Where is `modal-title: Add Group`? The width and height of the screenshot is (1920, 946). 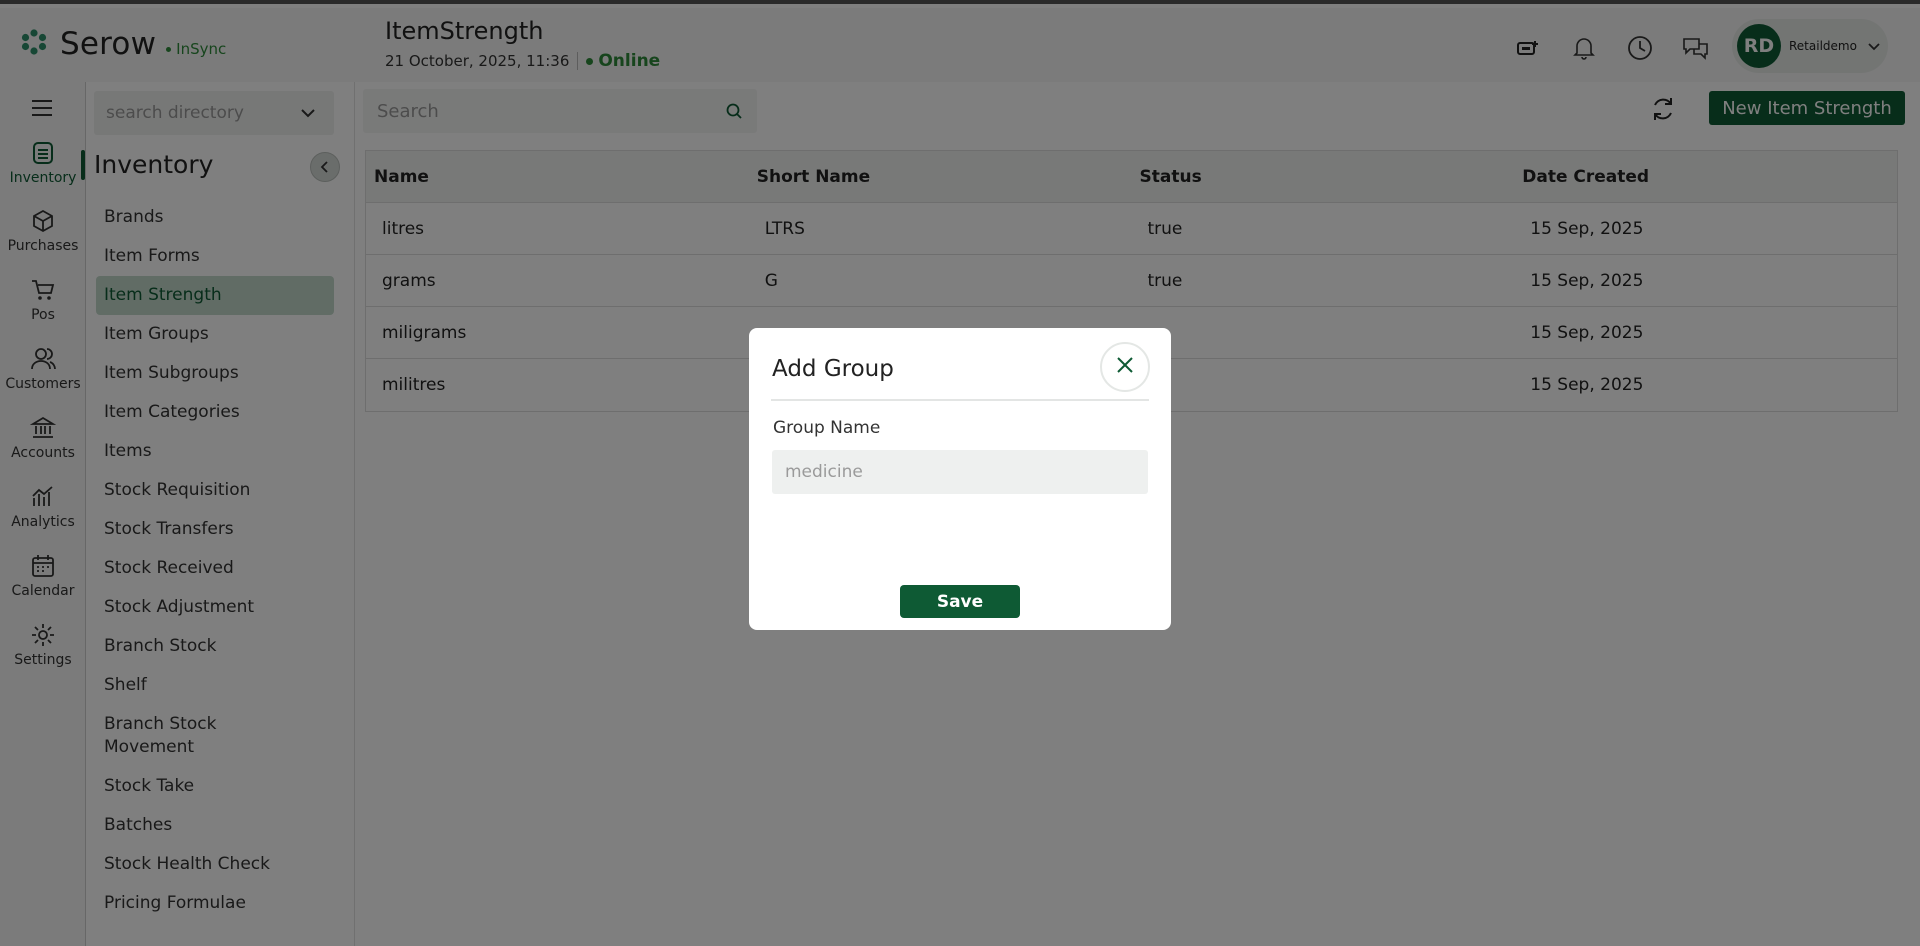 modal-title: Add Group is located at coordinates (833, 369).